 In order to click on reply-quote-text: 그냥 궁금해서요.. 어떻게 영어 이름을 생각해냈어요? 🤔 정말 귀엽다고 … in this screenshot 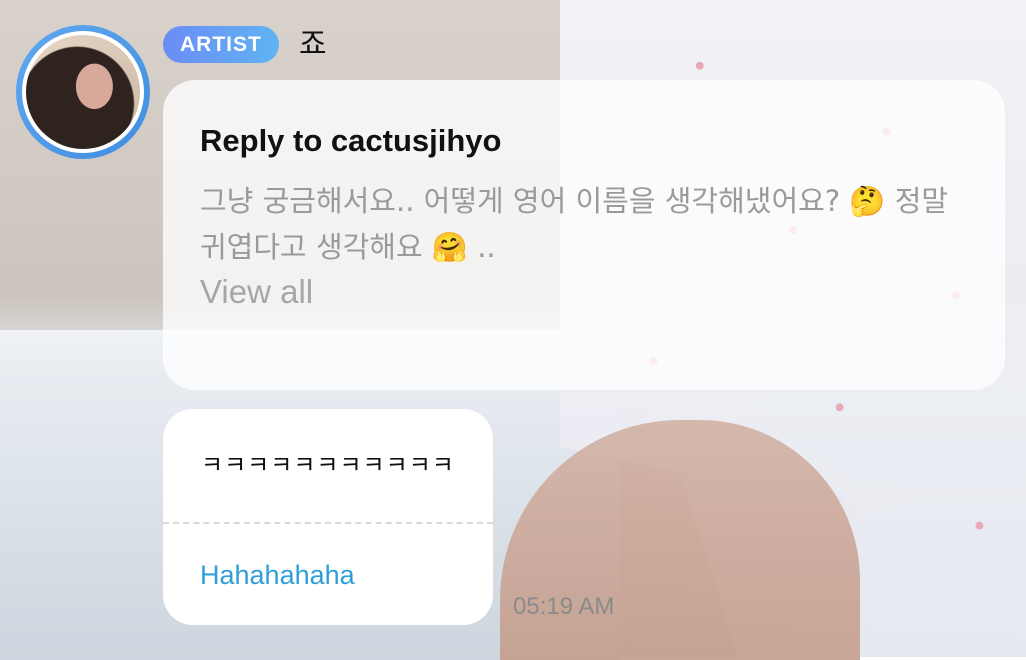, I will do `click(574, 224)`.